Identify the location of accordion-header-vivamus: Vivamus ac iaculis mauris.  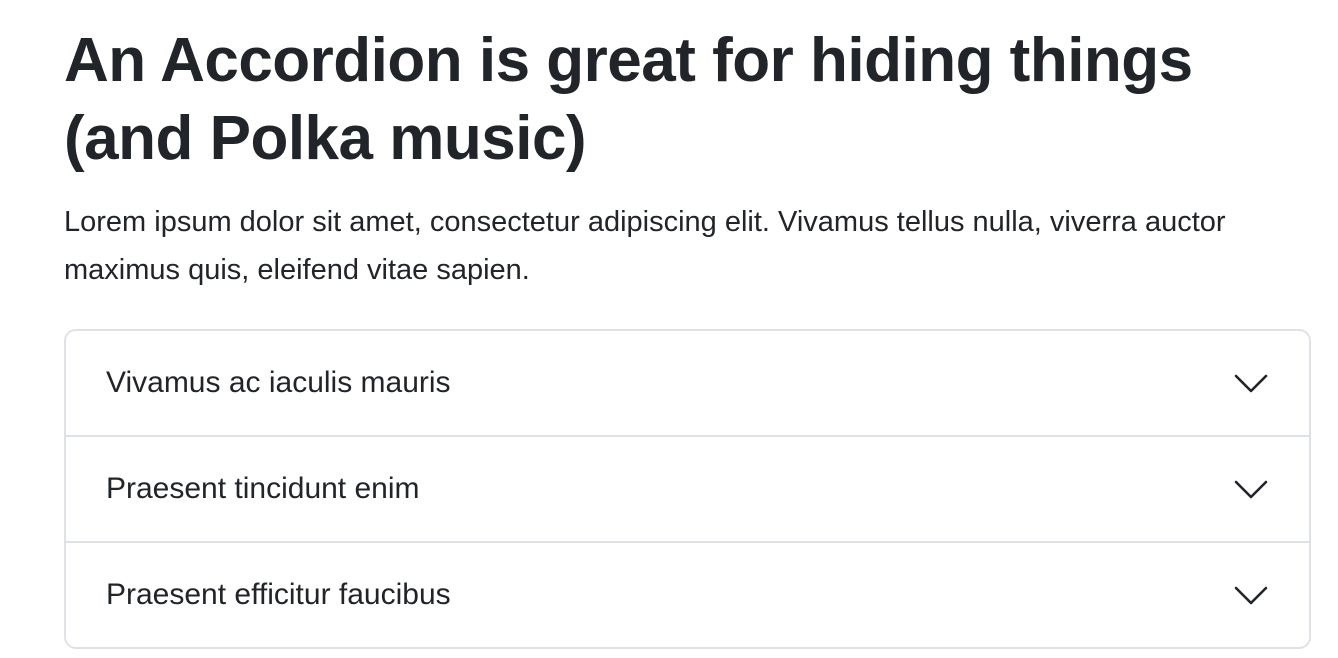
(687, 383).